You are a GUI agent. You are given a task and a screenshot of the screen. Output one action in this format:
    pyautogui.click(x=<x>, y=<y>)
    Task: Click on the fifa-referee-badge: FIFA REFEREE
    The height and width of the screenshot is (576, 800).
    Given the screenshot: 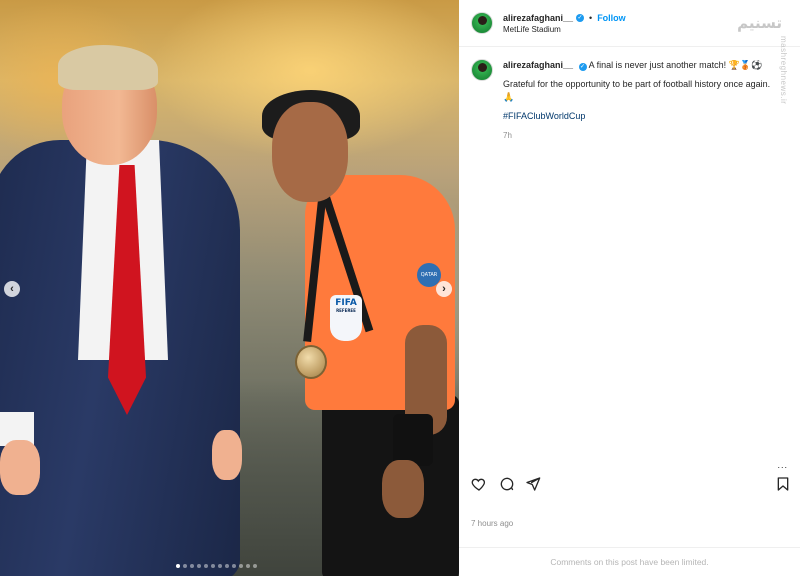 What is the action you would take?
    pyautogui.click(x=346, y=318)
    